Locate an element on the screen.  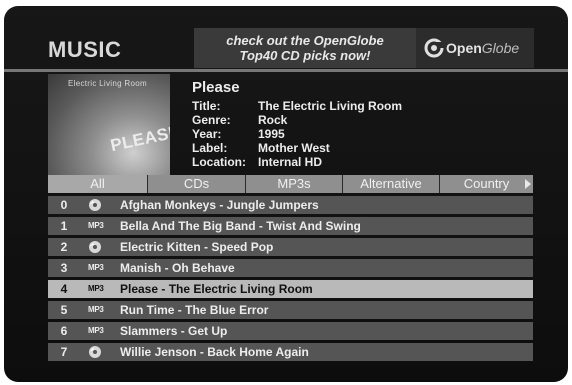
promo-line-1: check out the OpenGlobe is located at coordinates (305, 40).